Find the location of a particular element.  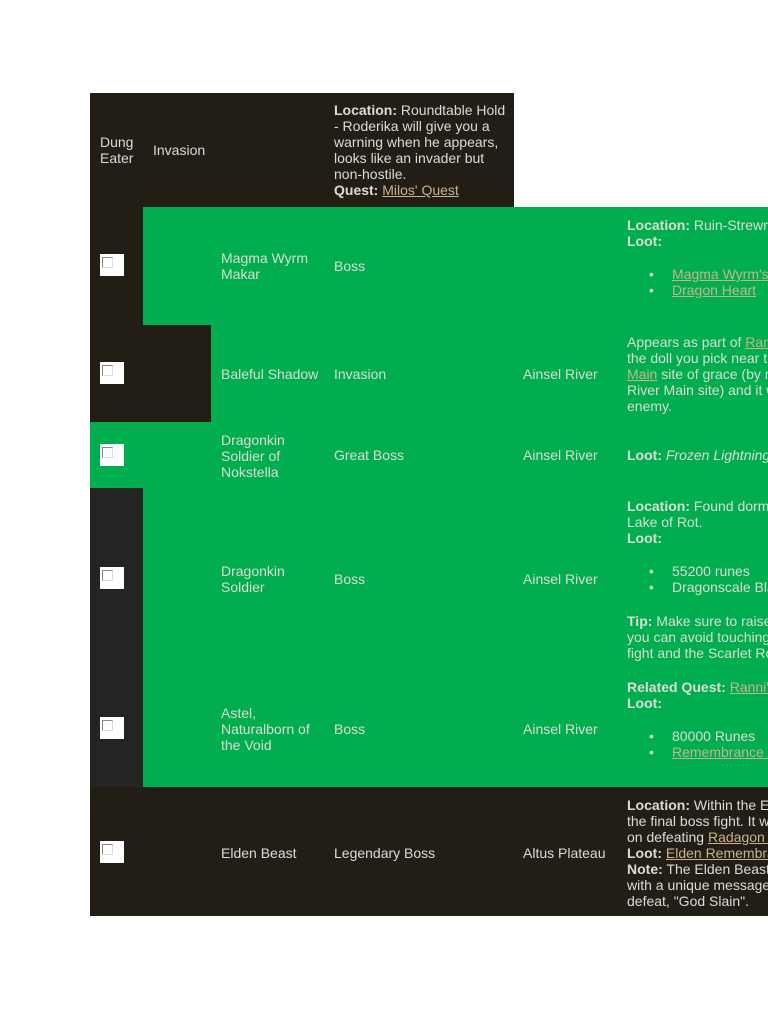

enemy-type: Legendary Boss is located at coordinates (385, 853).